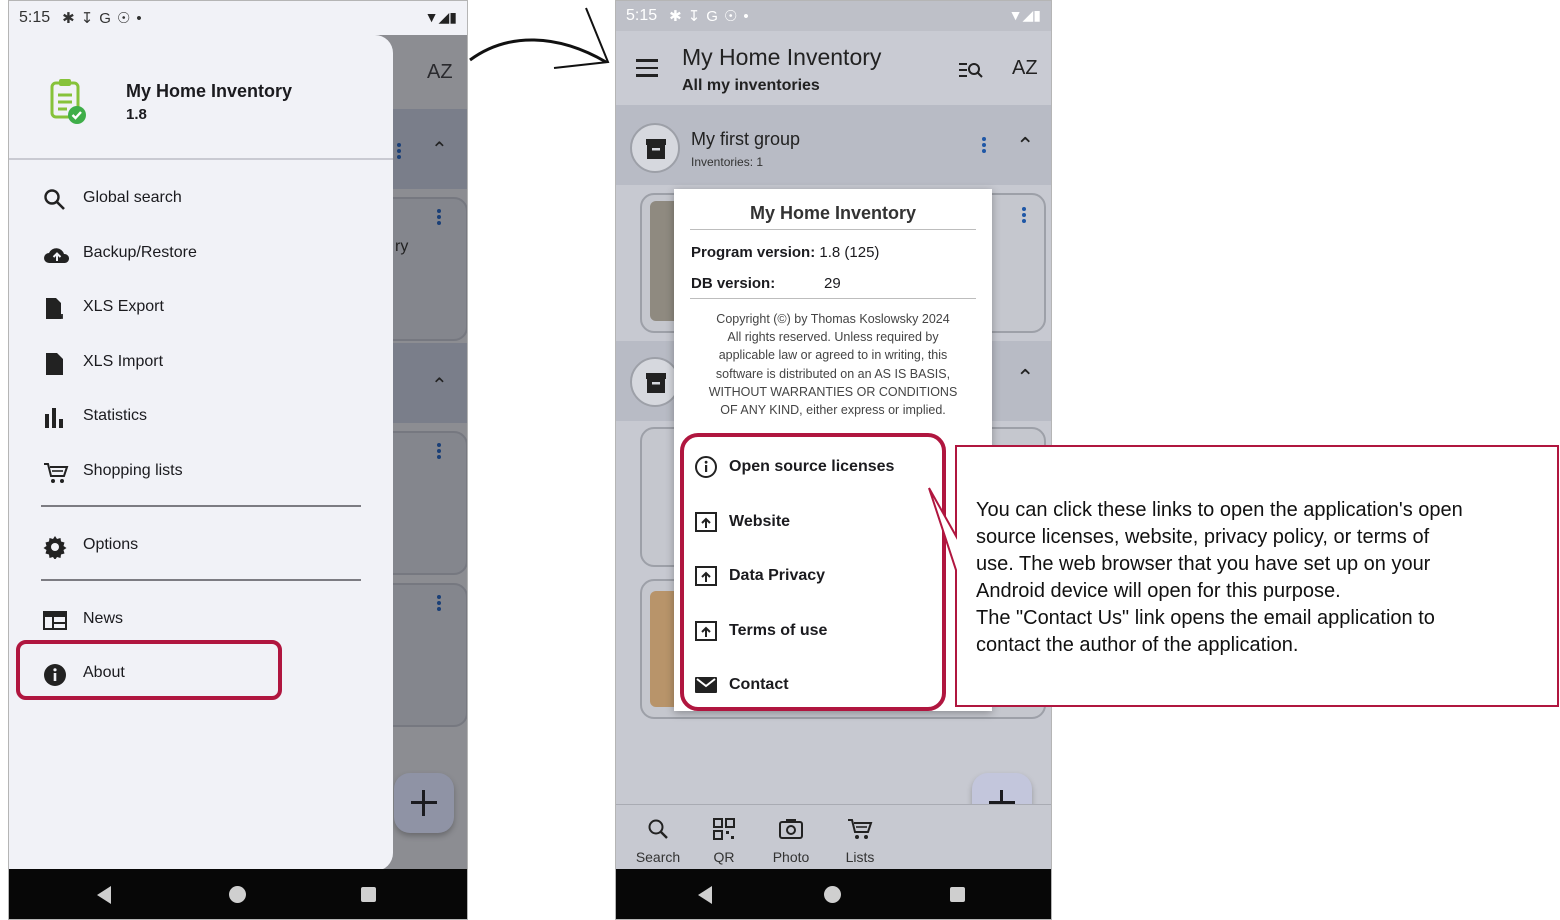  What do you see at coordinates (658, 842) in the screenshot?
I see `nav-search: Search` at bounding box center [658, 842].